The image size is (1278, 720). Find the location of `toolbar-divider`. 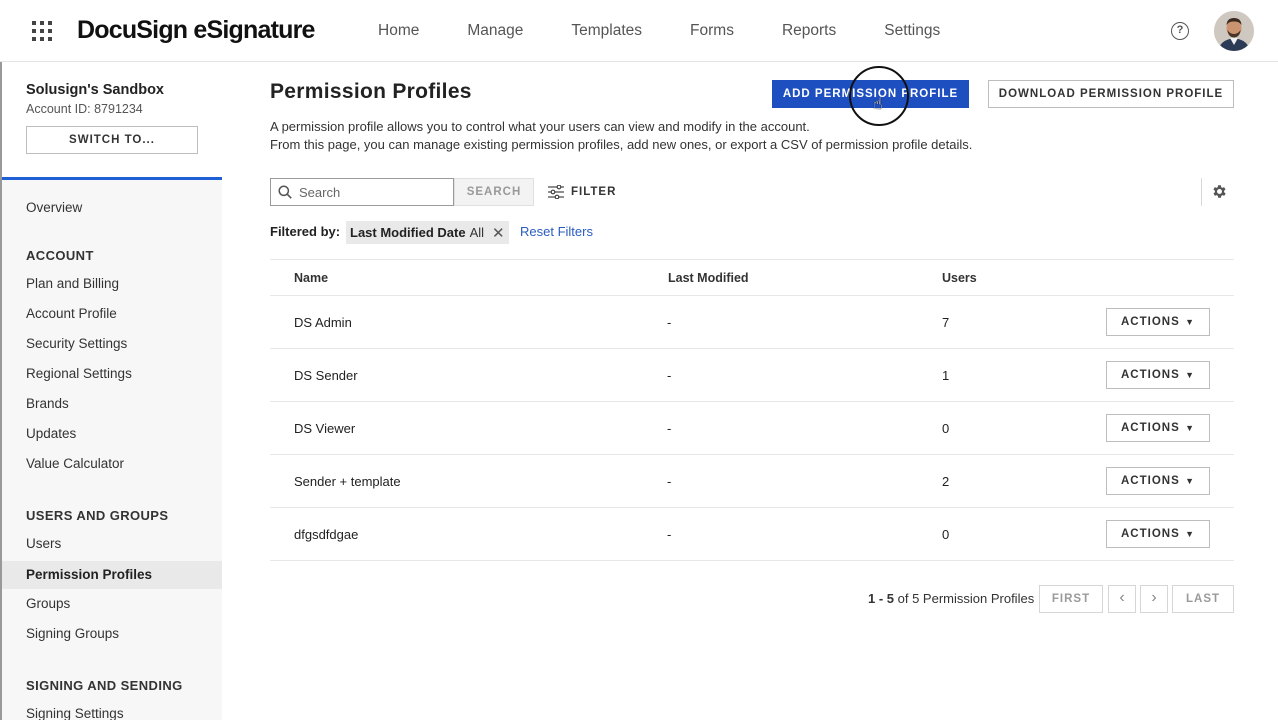

toolbar-divider is located at coordinates (1201, 192).